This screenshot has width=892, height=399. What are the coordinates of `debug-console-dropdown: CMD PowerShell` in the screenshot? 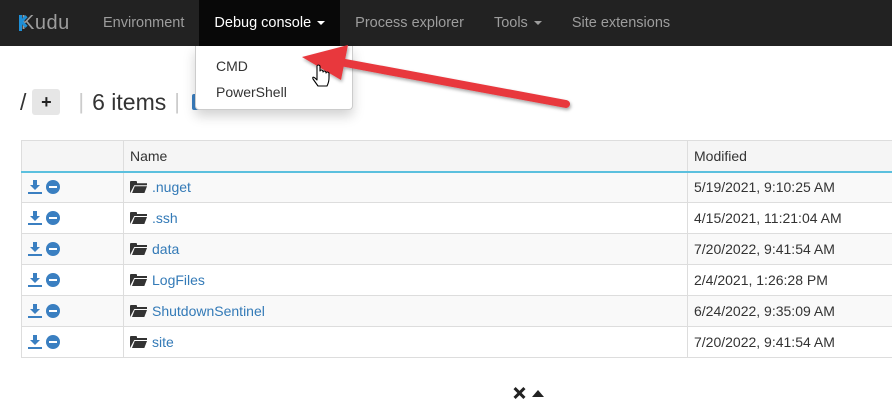 It's located at (274, 78).